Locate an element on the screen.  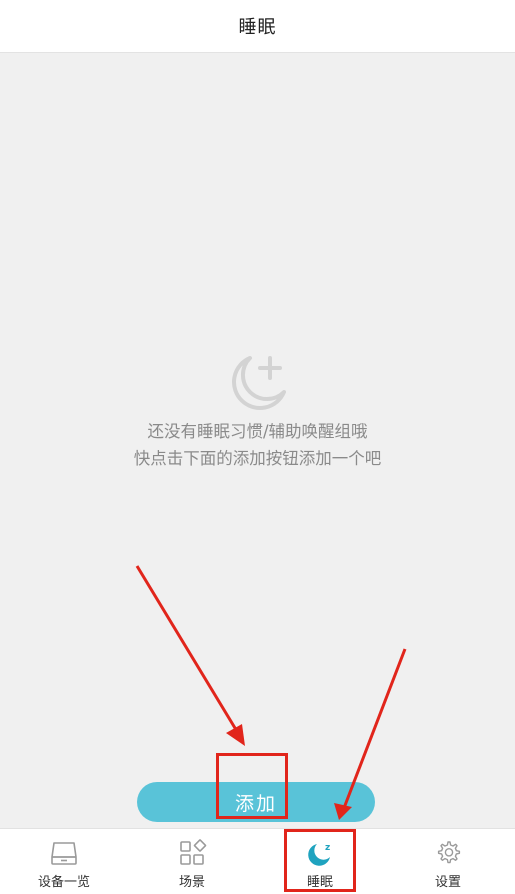
top-bar: 睡眠 is located at coordinates (257, 26).